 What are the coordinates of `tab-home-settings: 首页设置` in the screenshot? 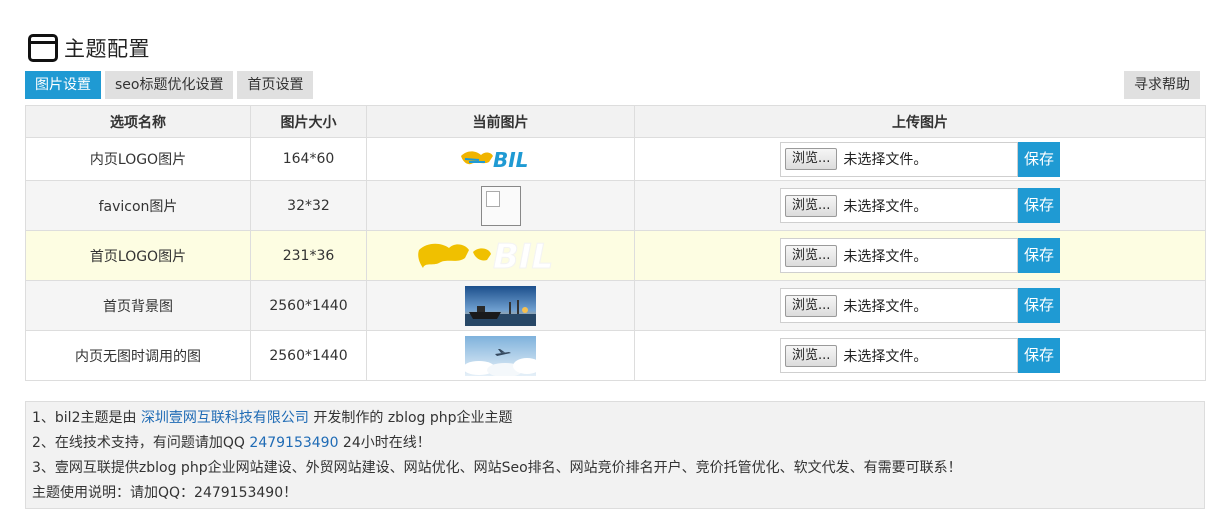 It's located at (275, 85).